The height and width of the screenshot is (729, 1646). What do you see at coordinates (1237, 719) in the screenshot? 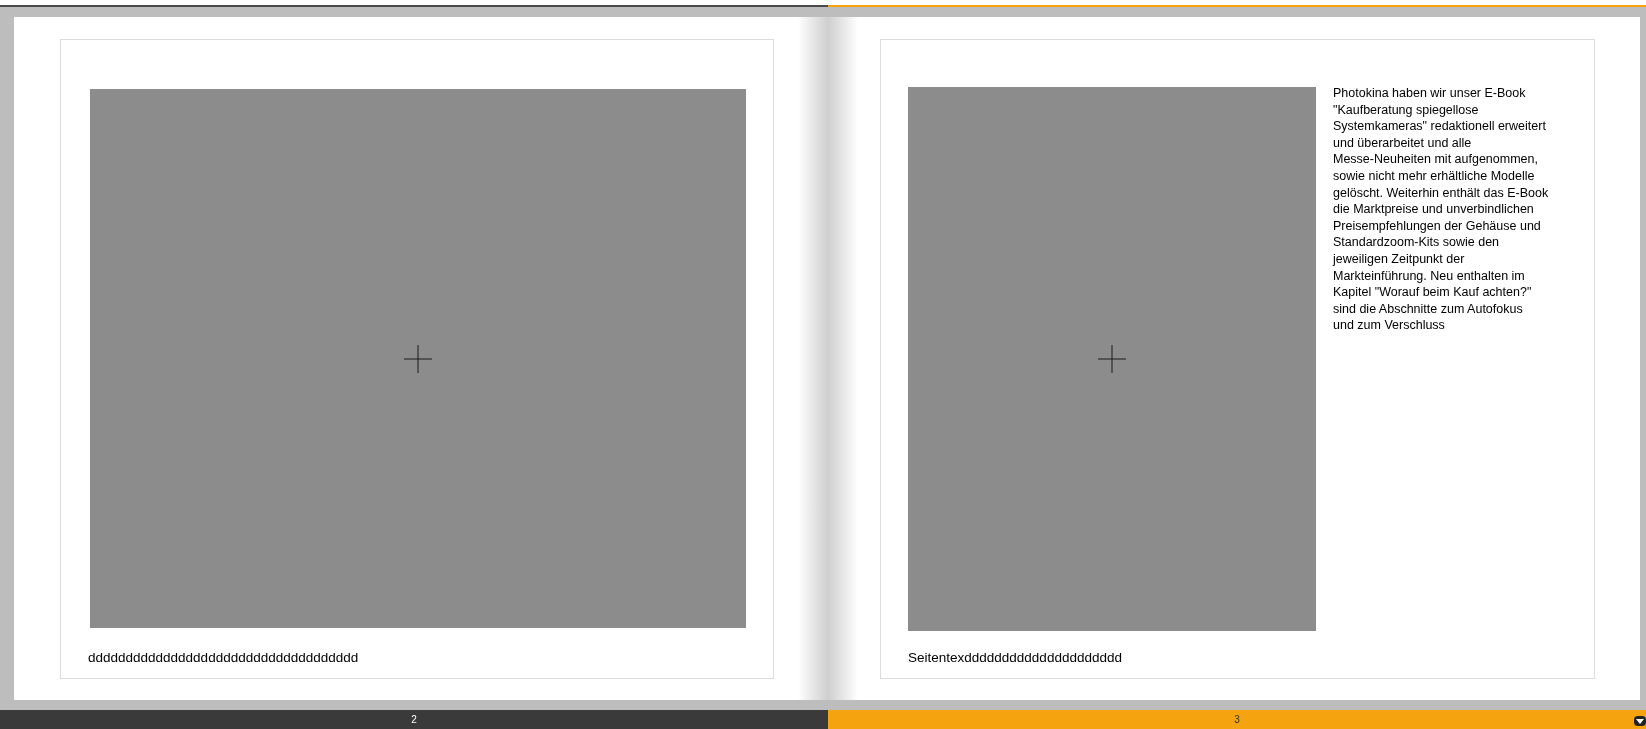
I see `page-number-tab: 3` at bounding box center [1237, 719].